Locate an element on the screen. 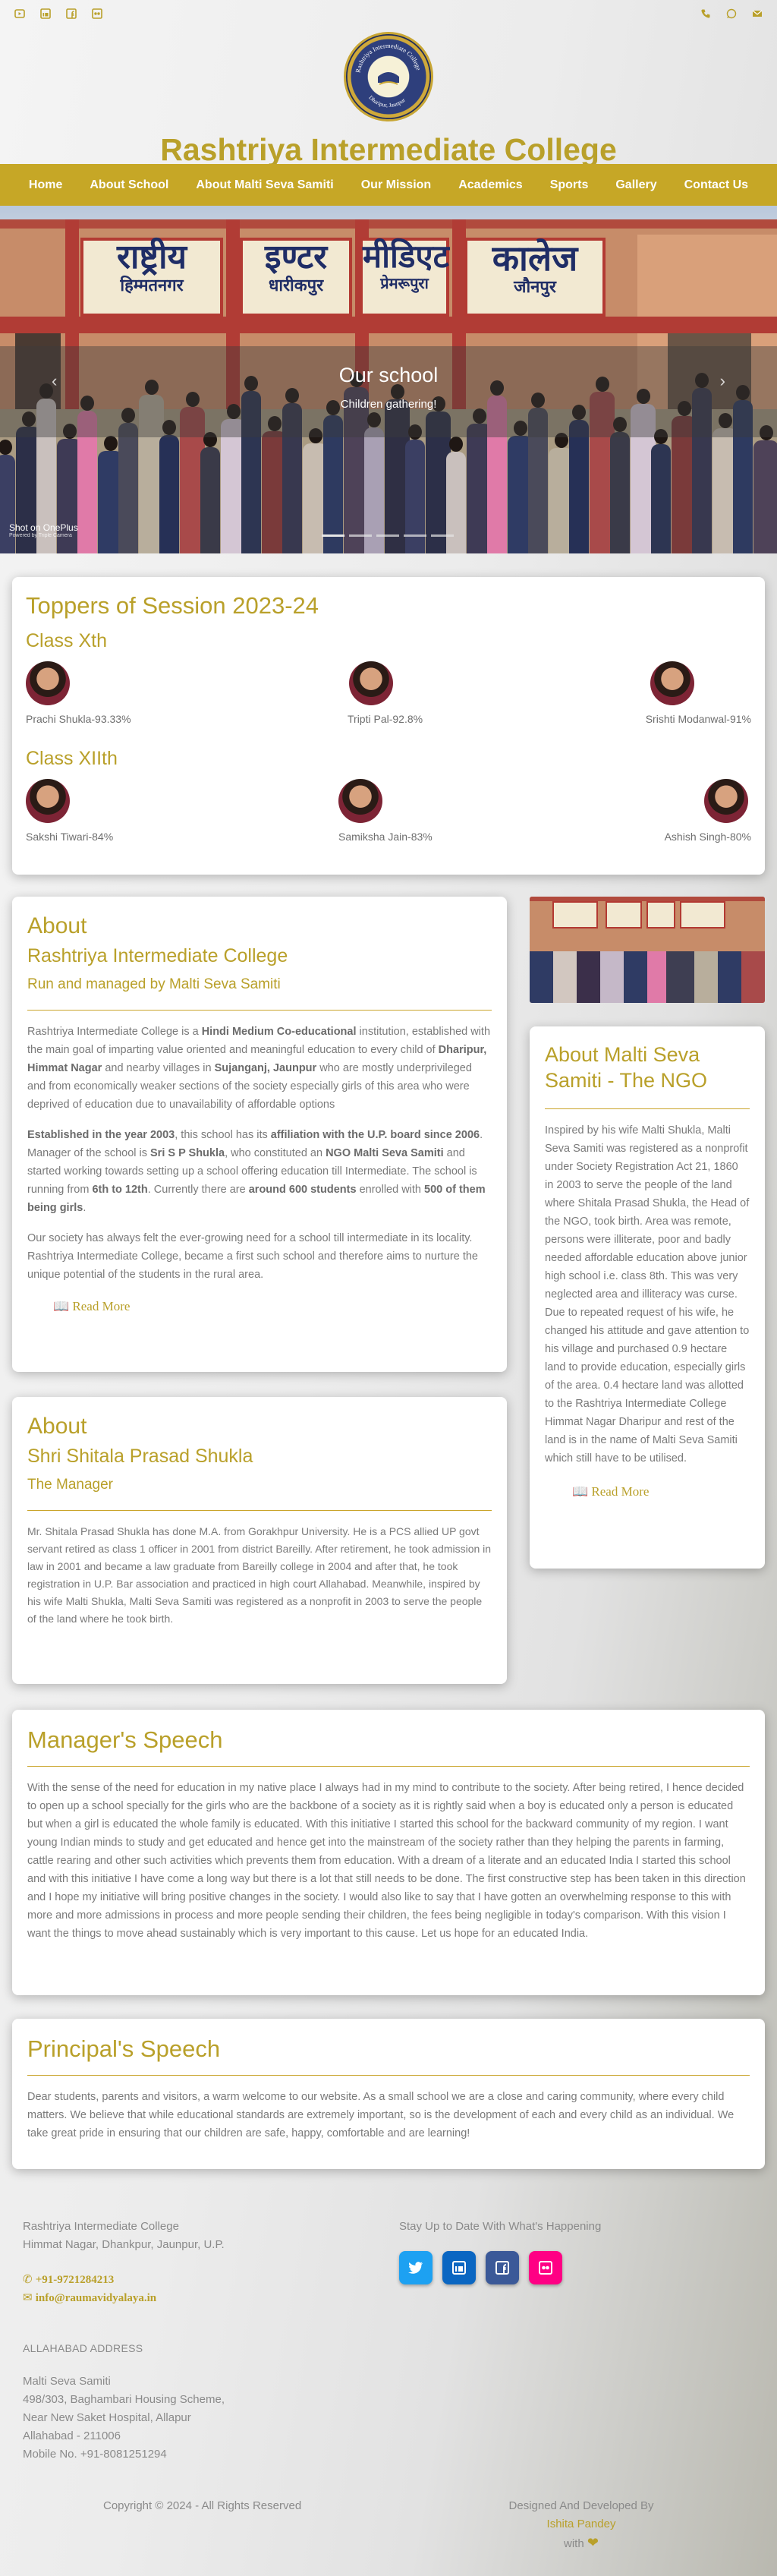 The height and width of the screenshot is (2576, 777). topper-card: Ashish Singh-80% is located at coordinates (708, 811).